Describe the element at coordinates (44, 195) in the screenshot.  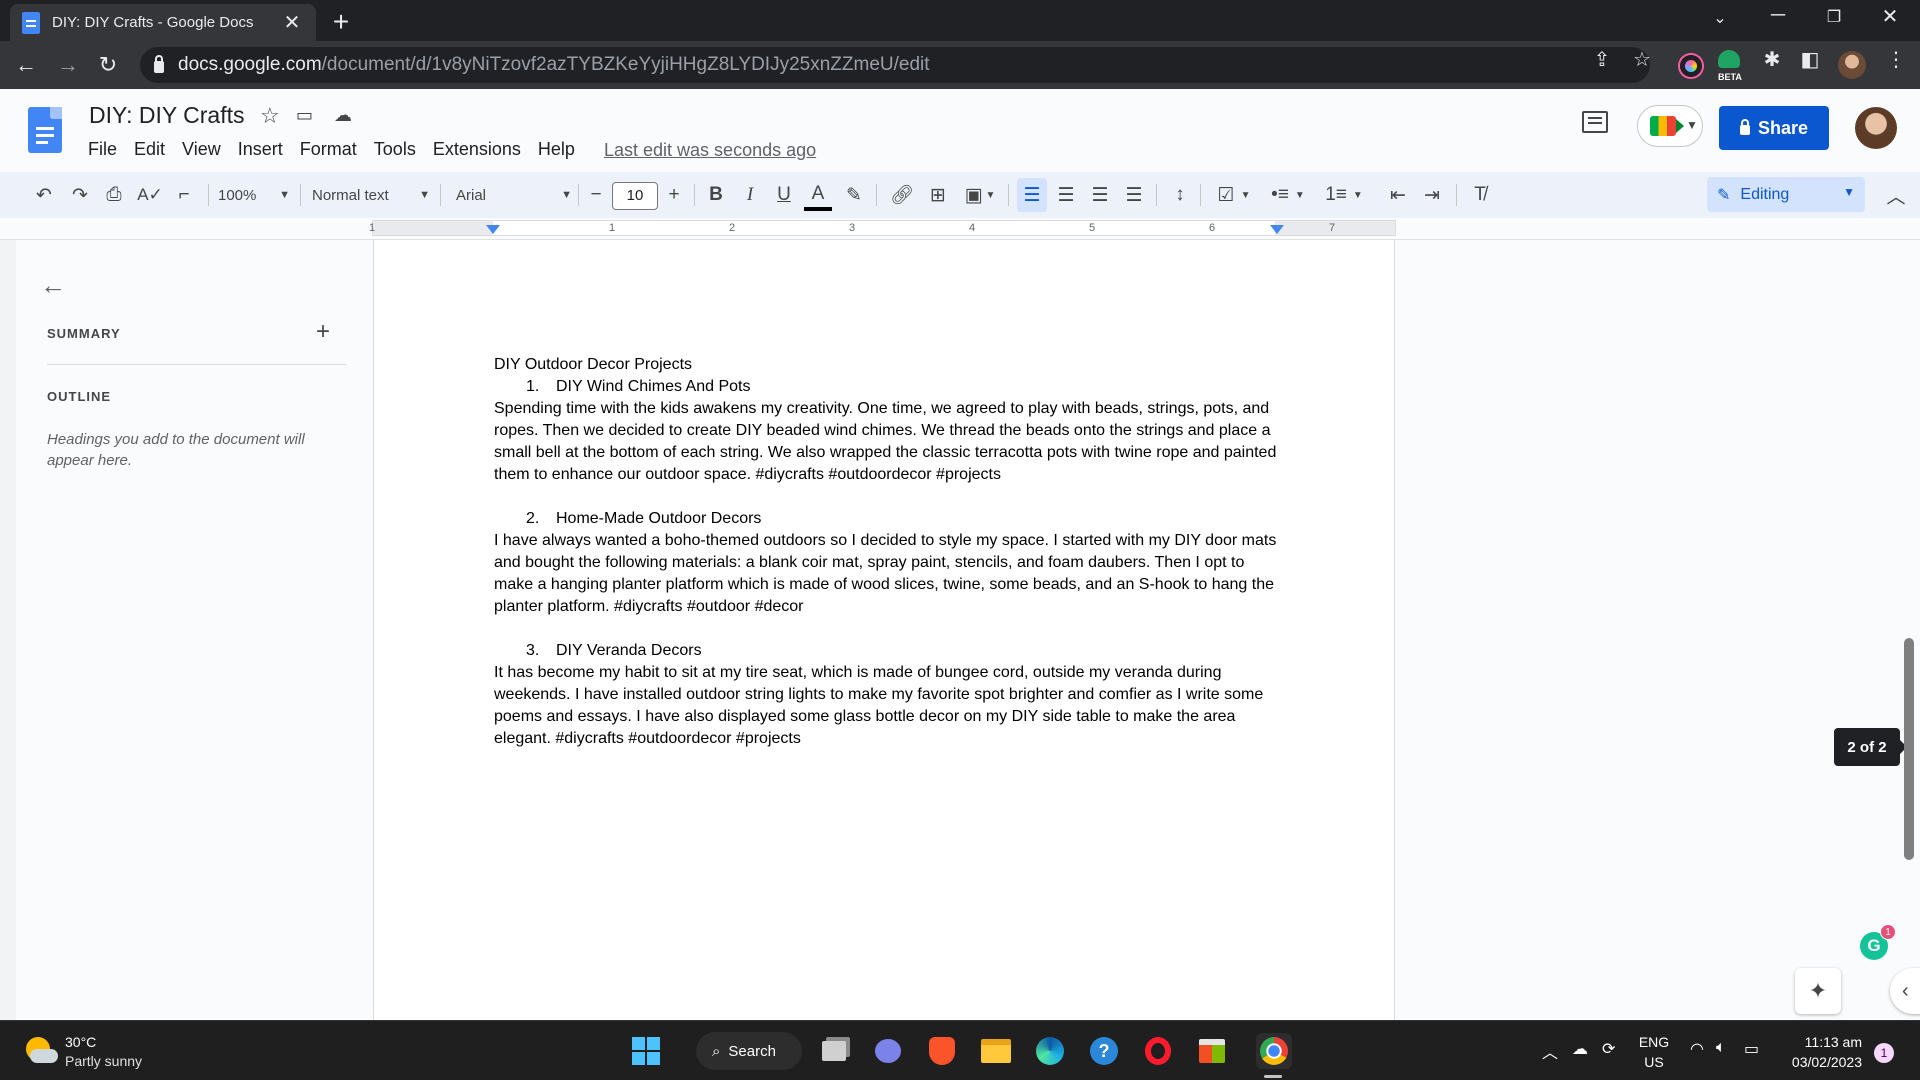
I see `undo-icon: ↶` at that location.